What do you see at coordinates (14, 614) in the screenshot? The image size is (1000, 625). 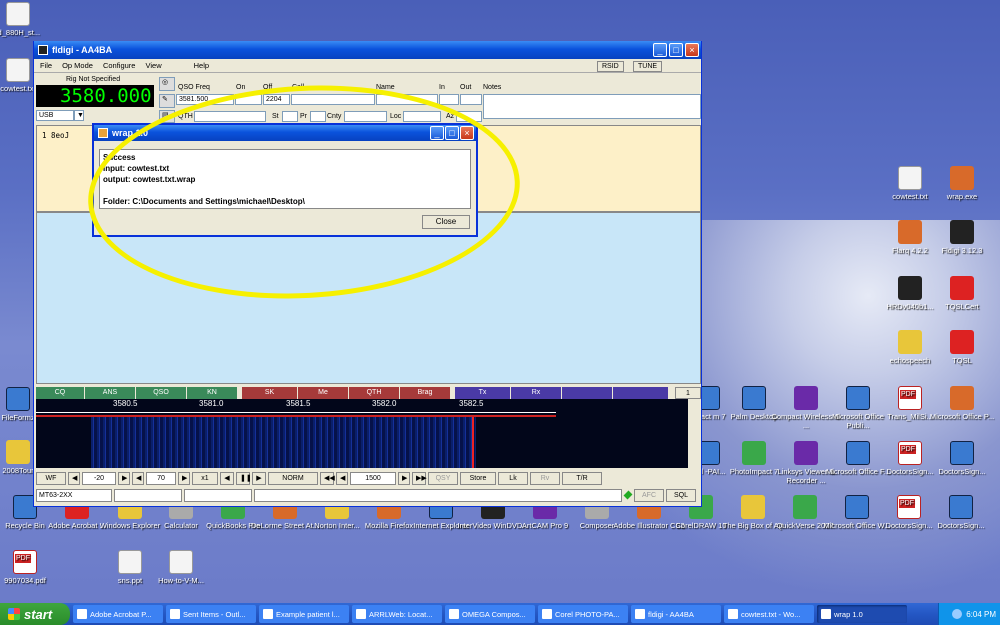 I see `windows-flag-icon` at bounding box center [14, 614].